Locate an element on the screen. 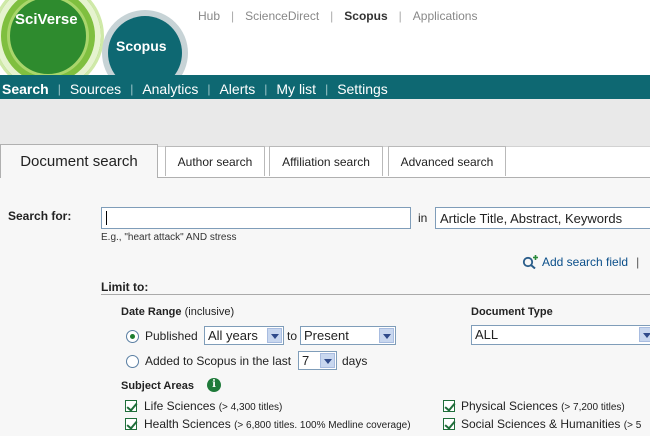 The width and height of the screenshot is (650, 436). days-value: 7 is located at coordinates (306, 360).